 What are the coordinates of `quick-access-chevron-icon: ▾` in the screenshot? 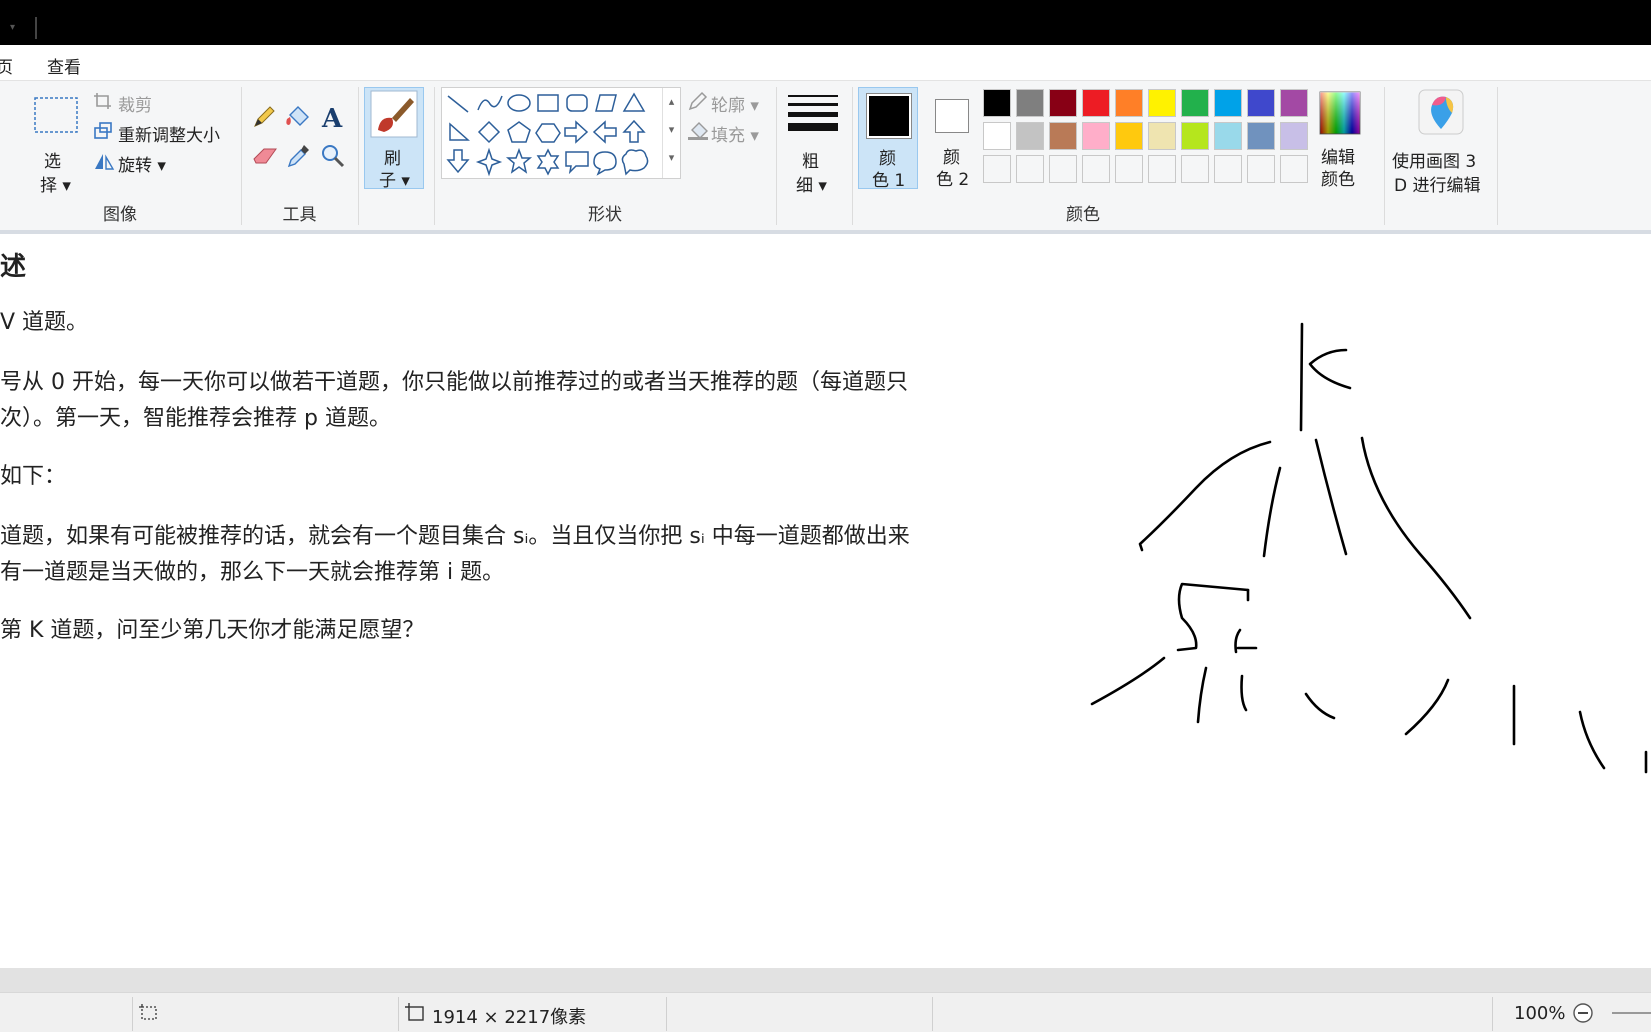 It's located at (12, 27).